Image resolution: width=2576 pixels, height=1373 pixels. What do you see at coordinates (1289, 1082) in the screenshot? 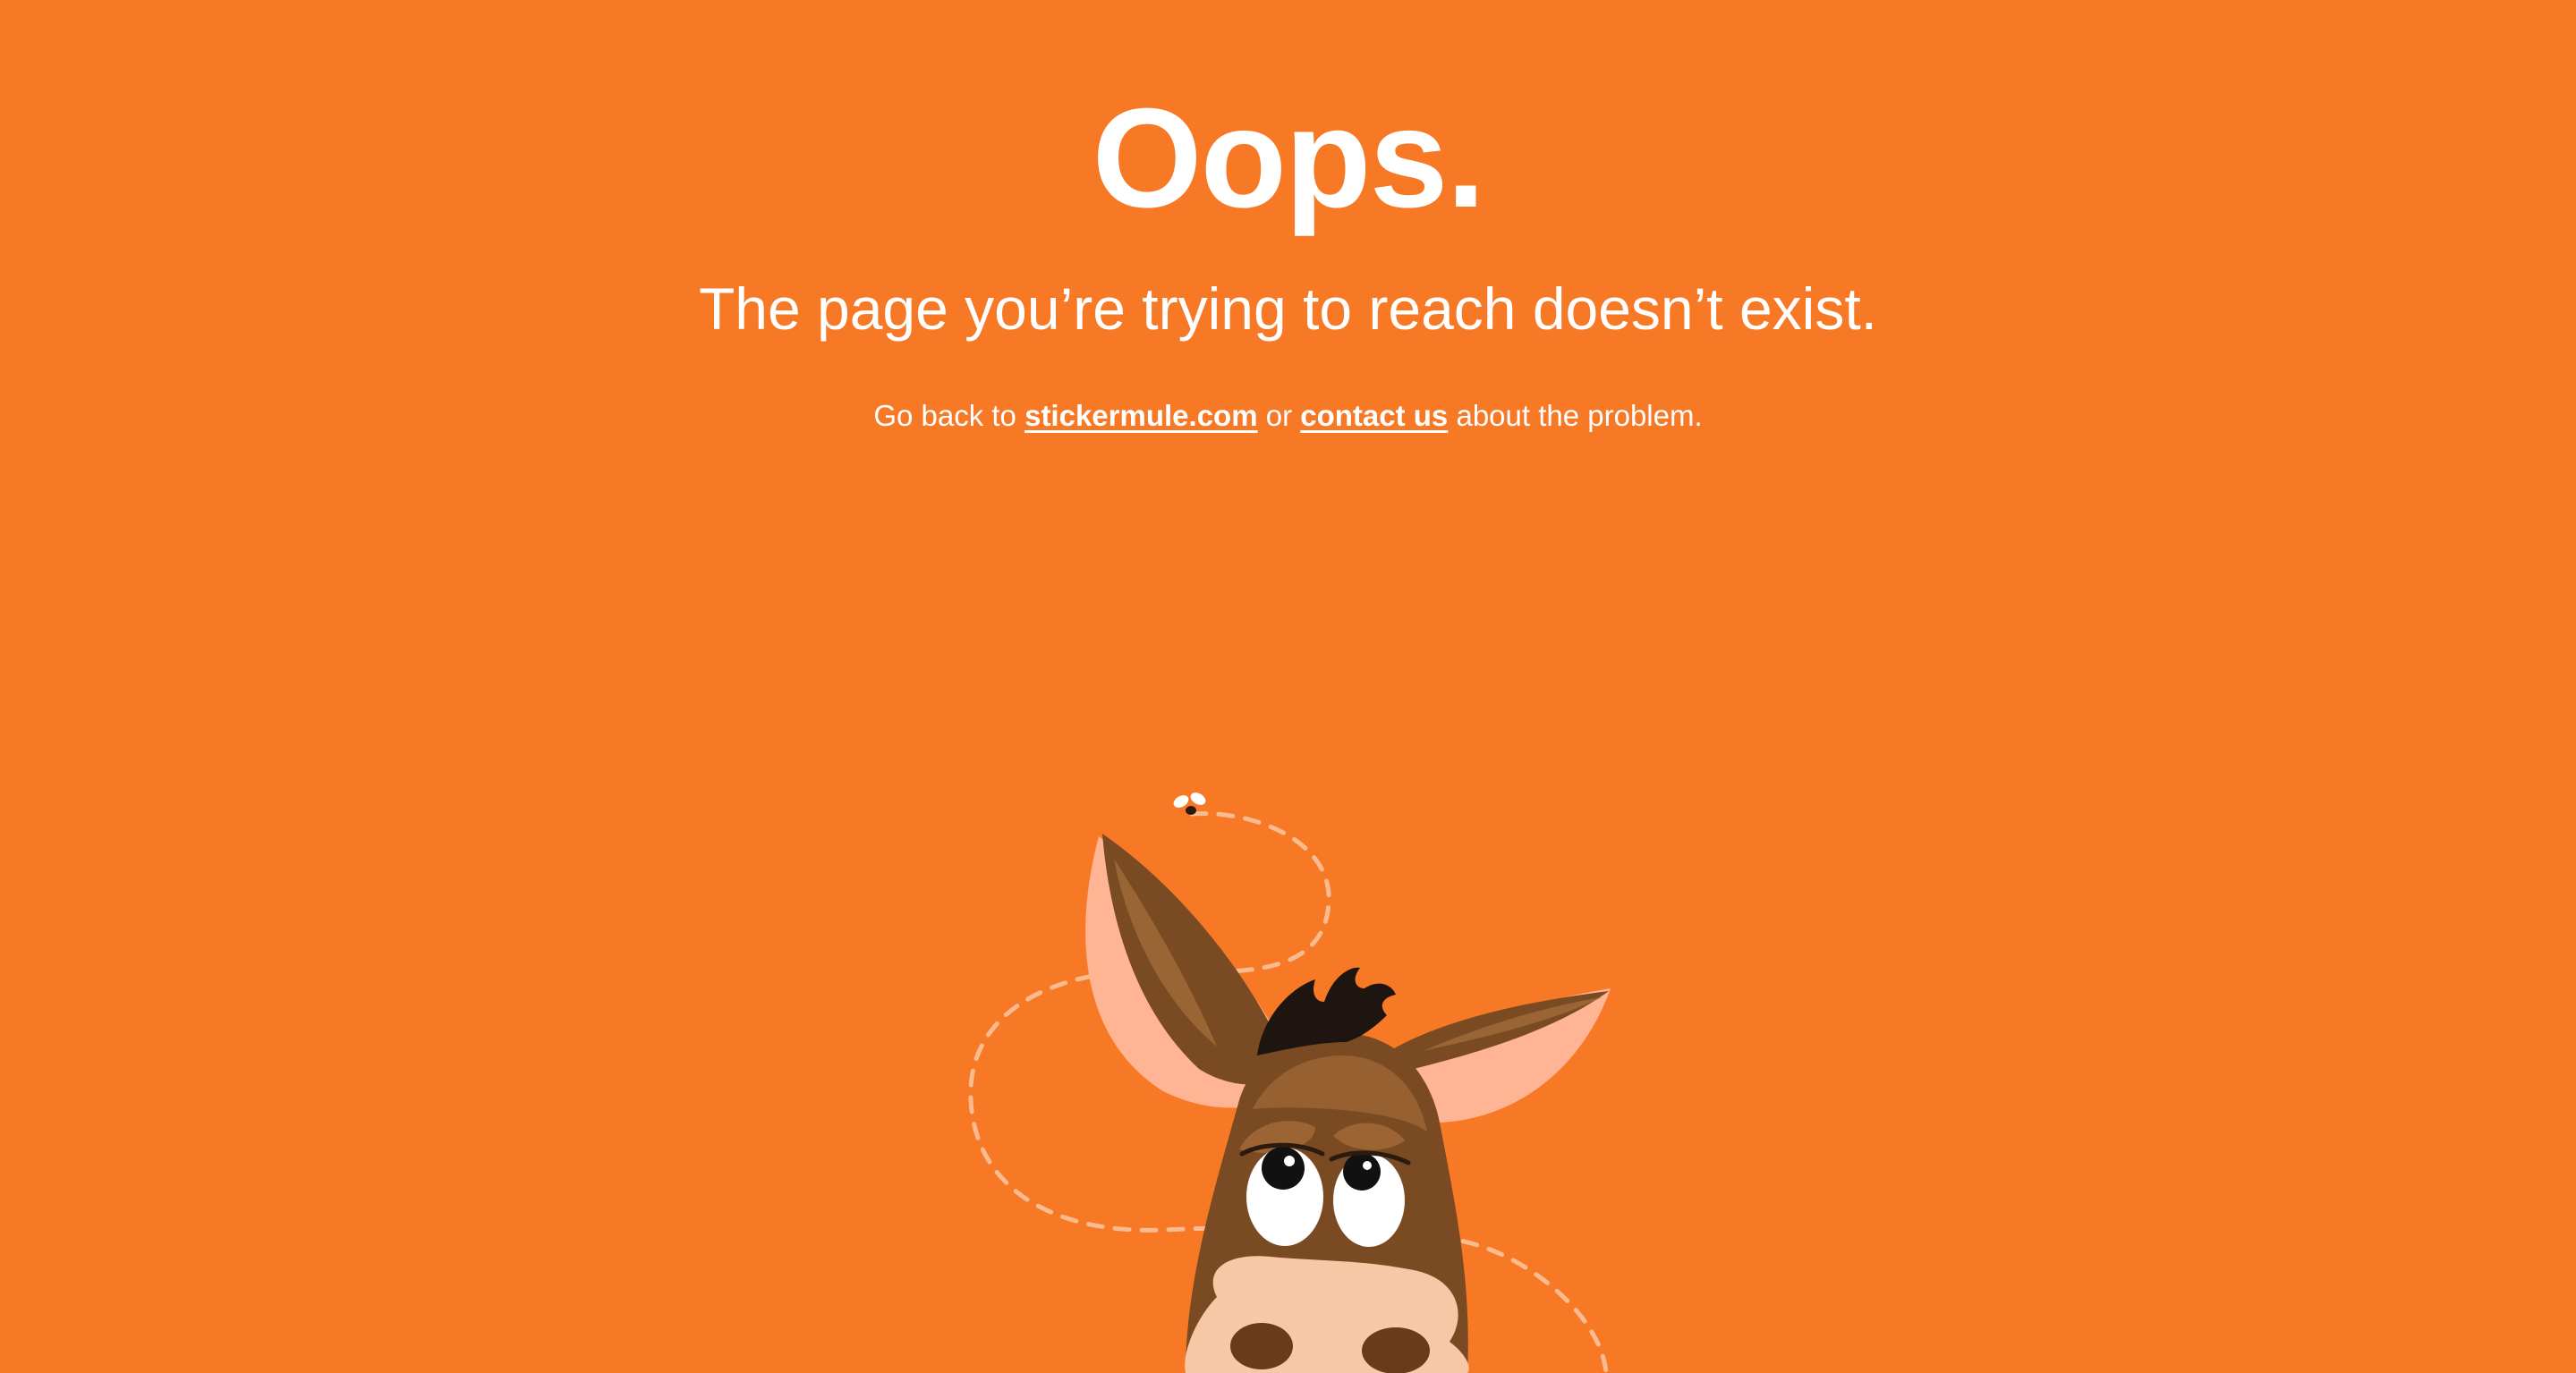
I see `mule-mascot-icon` at bounding box center [1289, 1082].